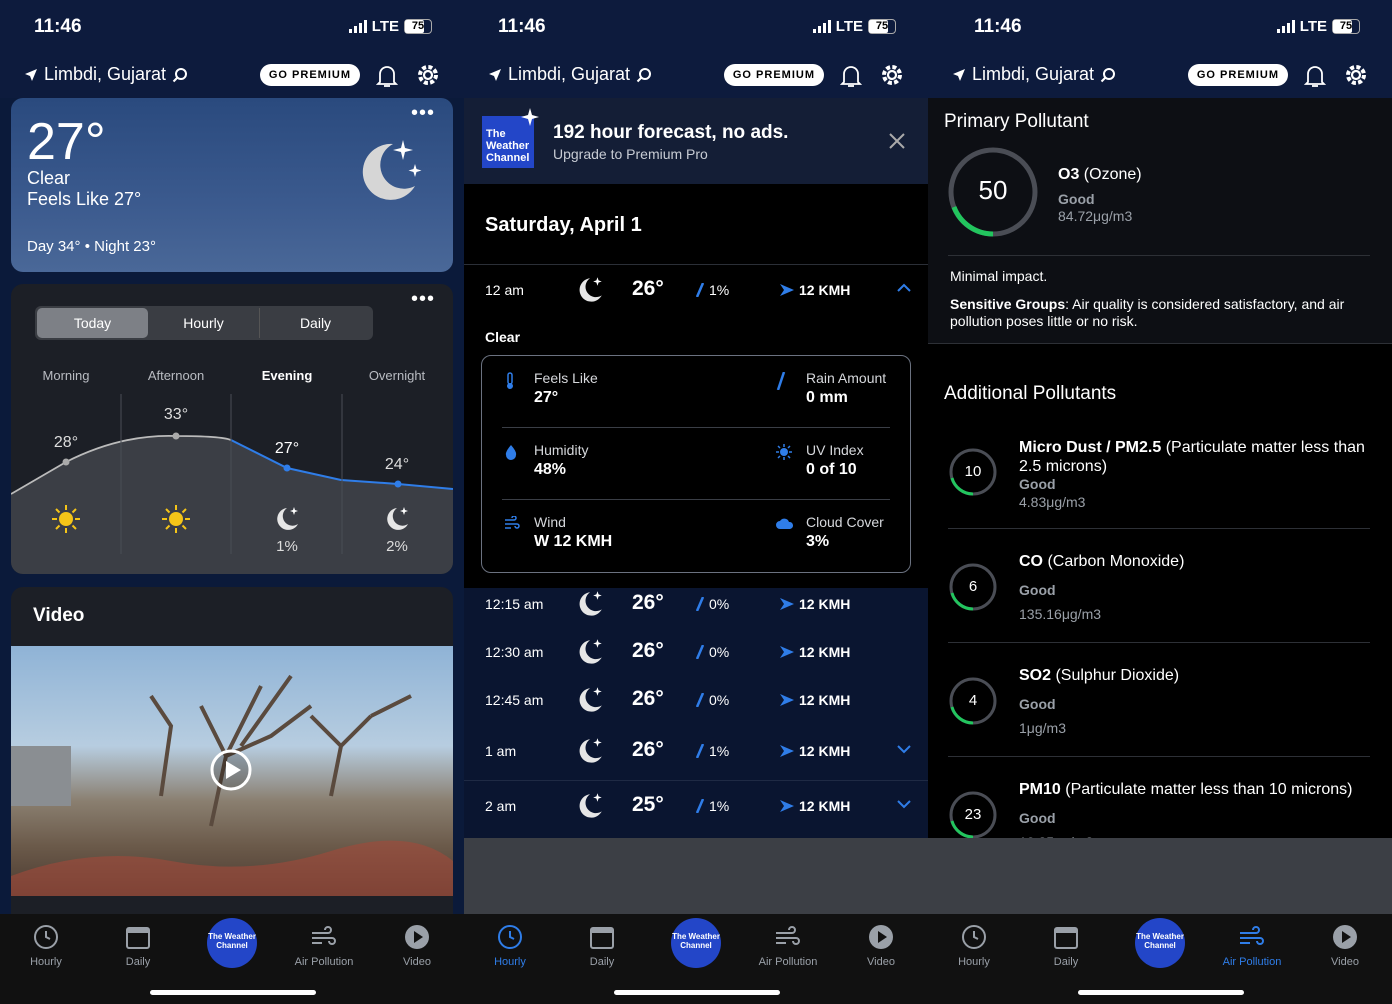  I want to click on daypart-overnight: Overnight, so click(397, 375).